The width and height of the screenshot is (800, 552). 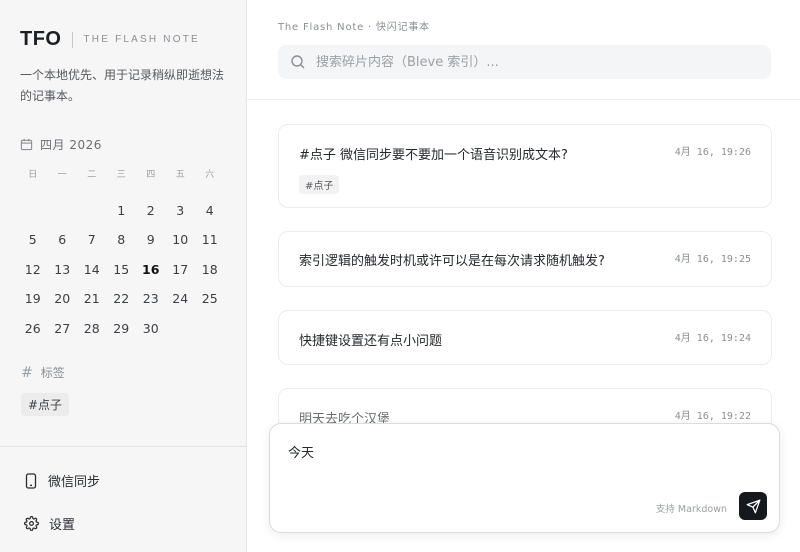 What do you see at coordinates (525, 166) in the screenshot?
I see `note-card: #点子 微信同步要不要加一个语音识别成文本? 4月 16, 19:26 #点子` at bounding box center [525, 166].